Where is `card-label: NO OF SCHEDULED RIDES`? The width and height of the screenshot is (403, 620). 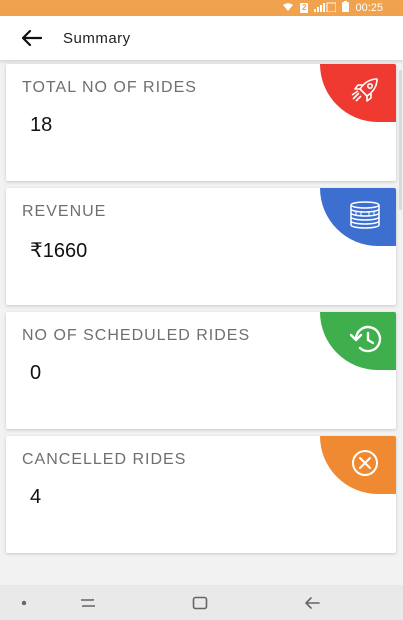 card-label: NO OF SCHEDULED RIDES is located at coordinates (136, 335).